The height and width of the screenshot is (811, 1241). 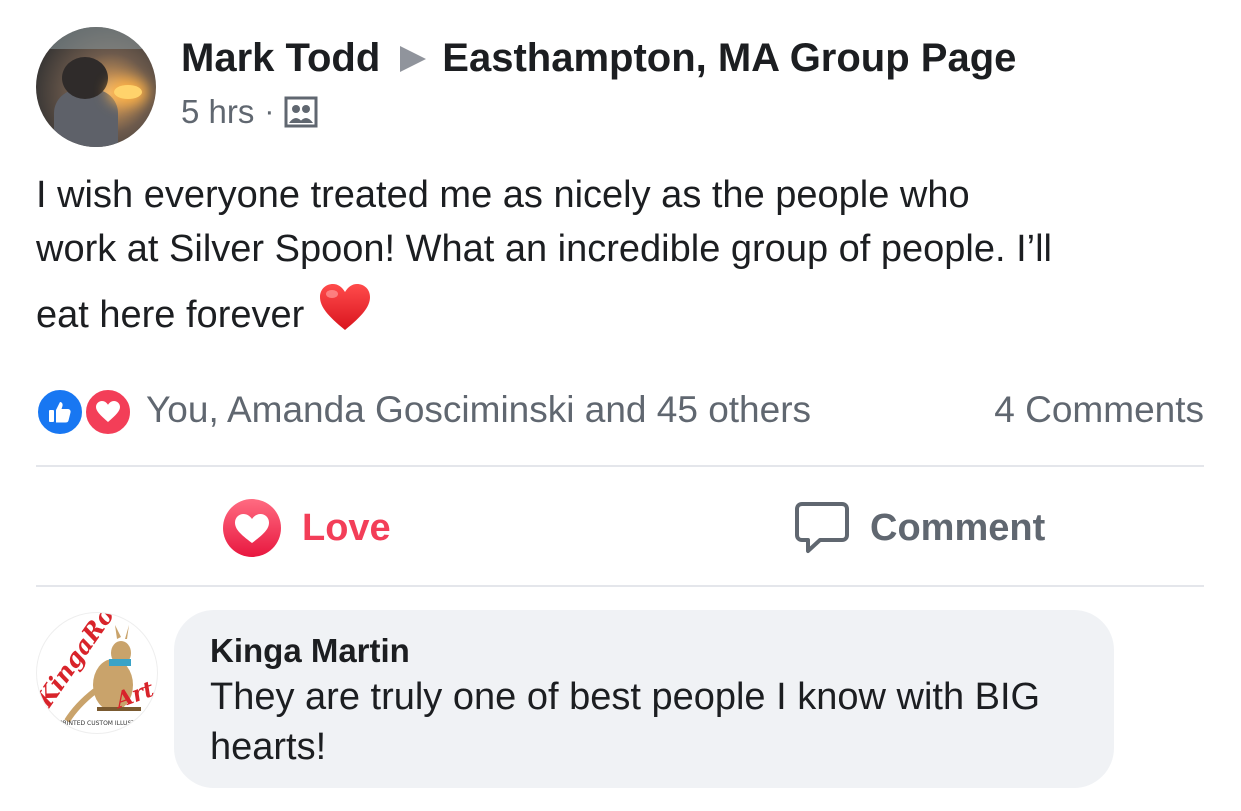 What do you see at coordinates (108, 723) in the screenshot?
I see `svg-text: PRINTED CUSTOM ILLUSTRATIONS` at bounding box center [108, 723].